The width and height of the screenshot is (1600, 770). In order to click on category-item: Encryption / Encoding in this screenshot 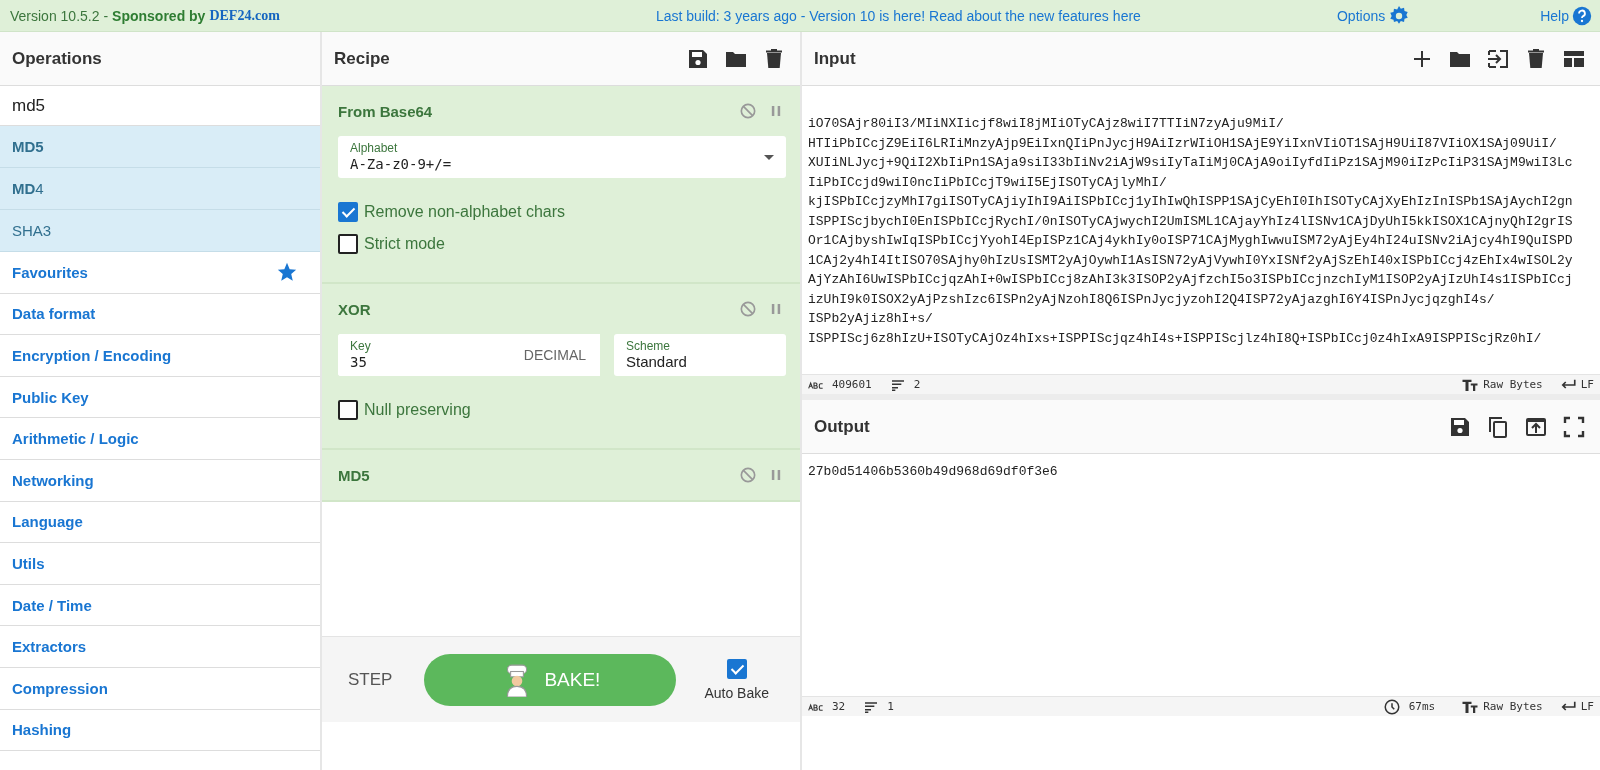, I will do `click(92, 355)`.